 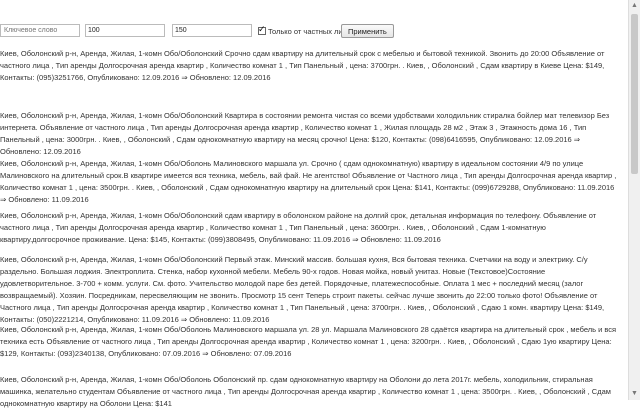 What do you see at coordinates (634, 200) in the screenshot?
I see `vertical-scrollbar: ▲ ▼` at bounding box center [634, 200].